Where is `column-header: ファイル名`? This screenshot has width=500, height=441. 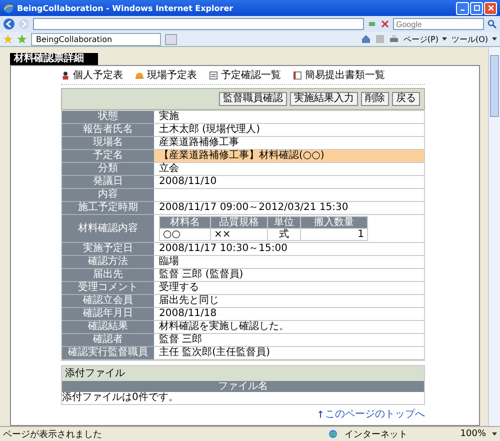
column-header: ファイル名 is located at coordinates (243, 386).